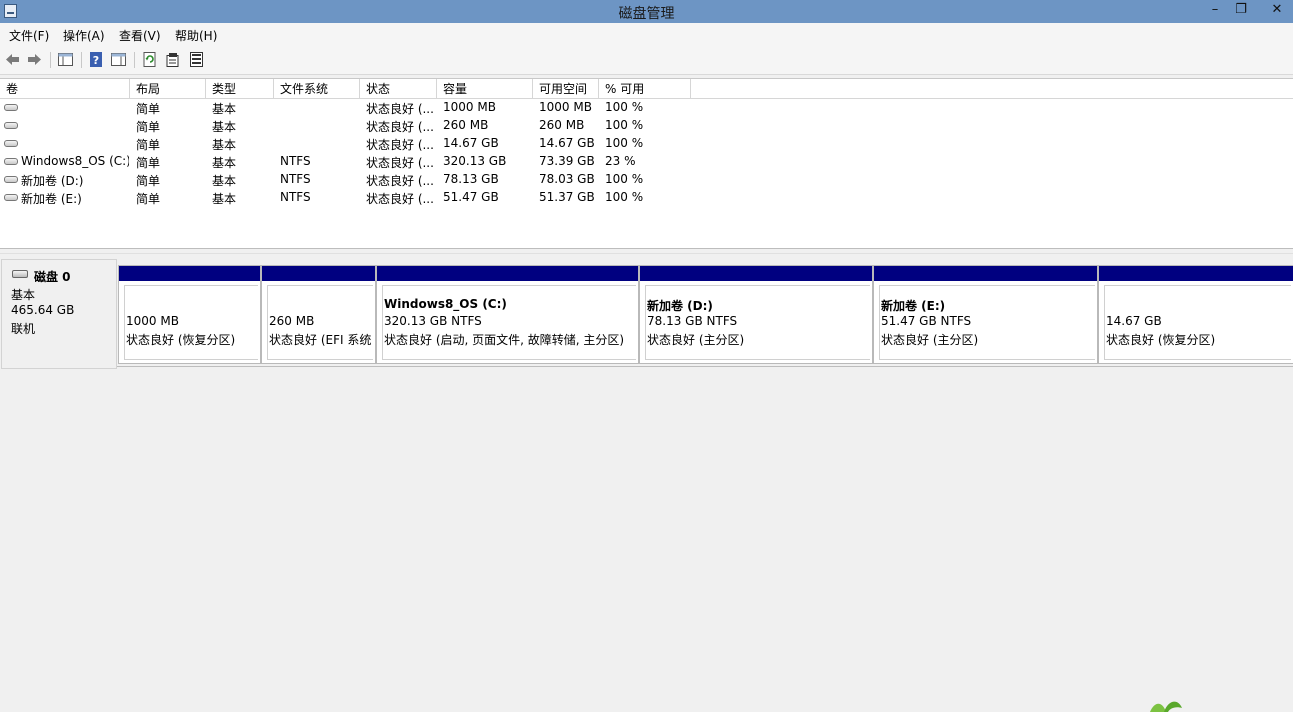 This screenshot has height=712, width=1293. Describe the element at coordinates (318, 314) in the screenshot. I see `partition-efi: 260 MB 状态良好 (EFI 系统` at that location.